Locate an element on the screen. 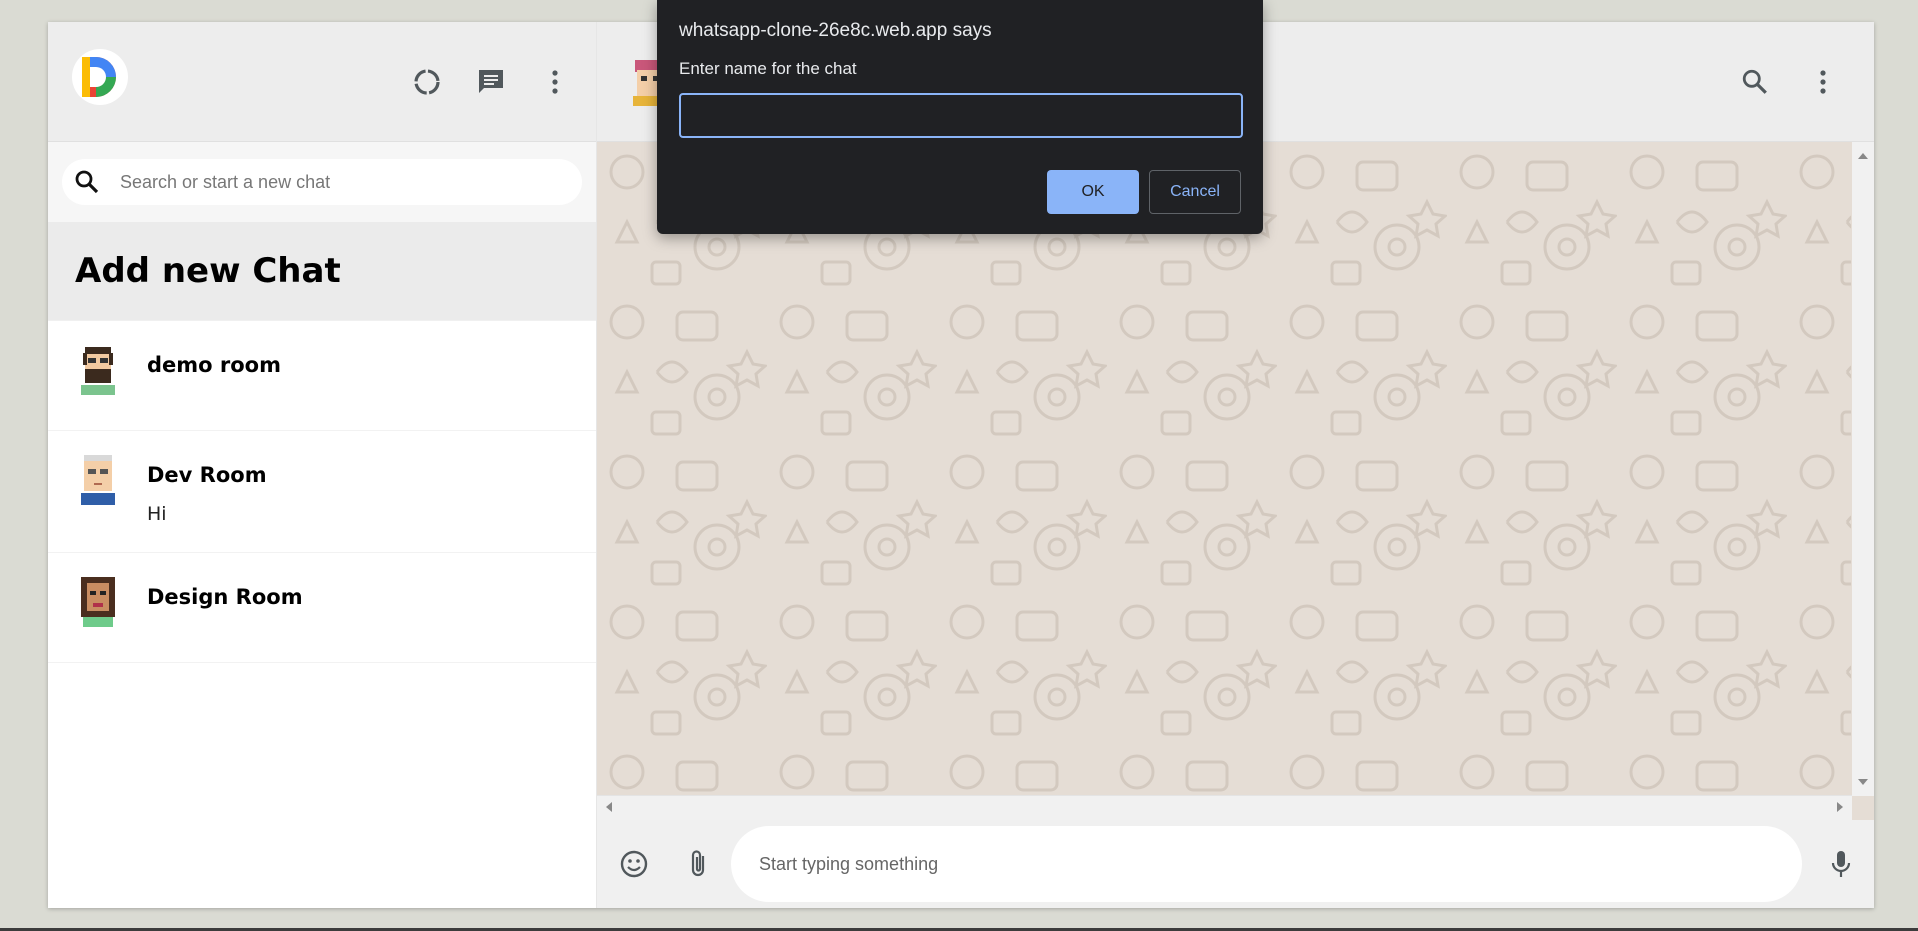 The image size is (1918, 931). add-new-chat-label: Add new Chat is located at coordinates (208, 271).